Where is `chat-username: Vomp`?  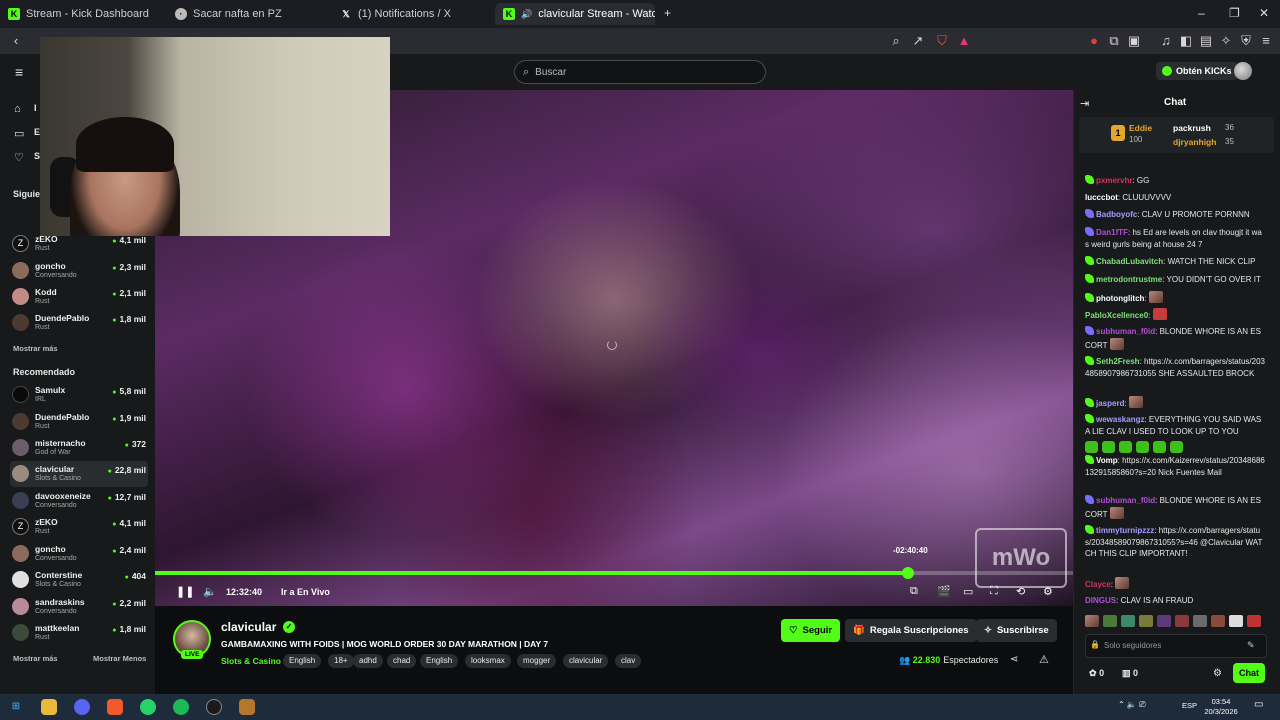 chat-username: Vomp is located at coordinates (1107, 460).